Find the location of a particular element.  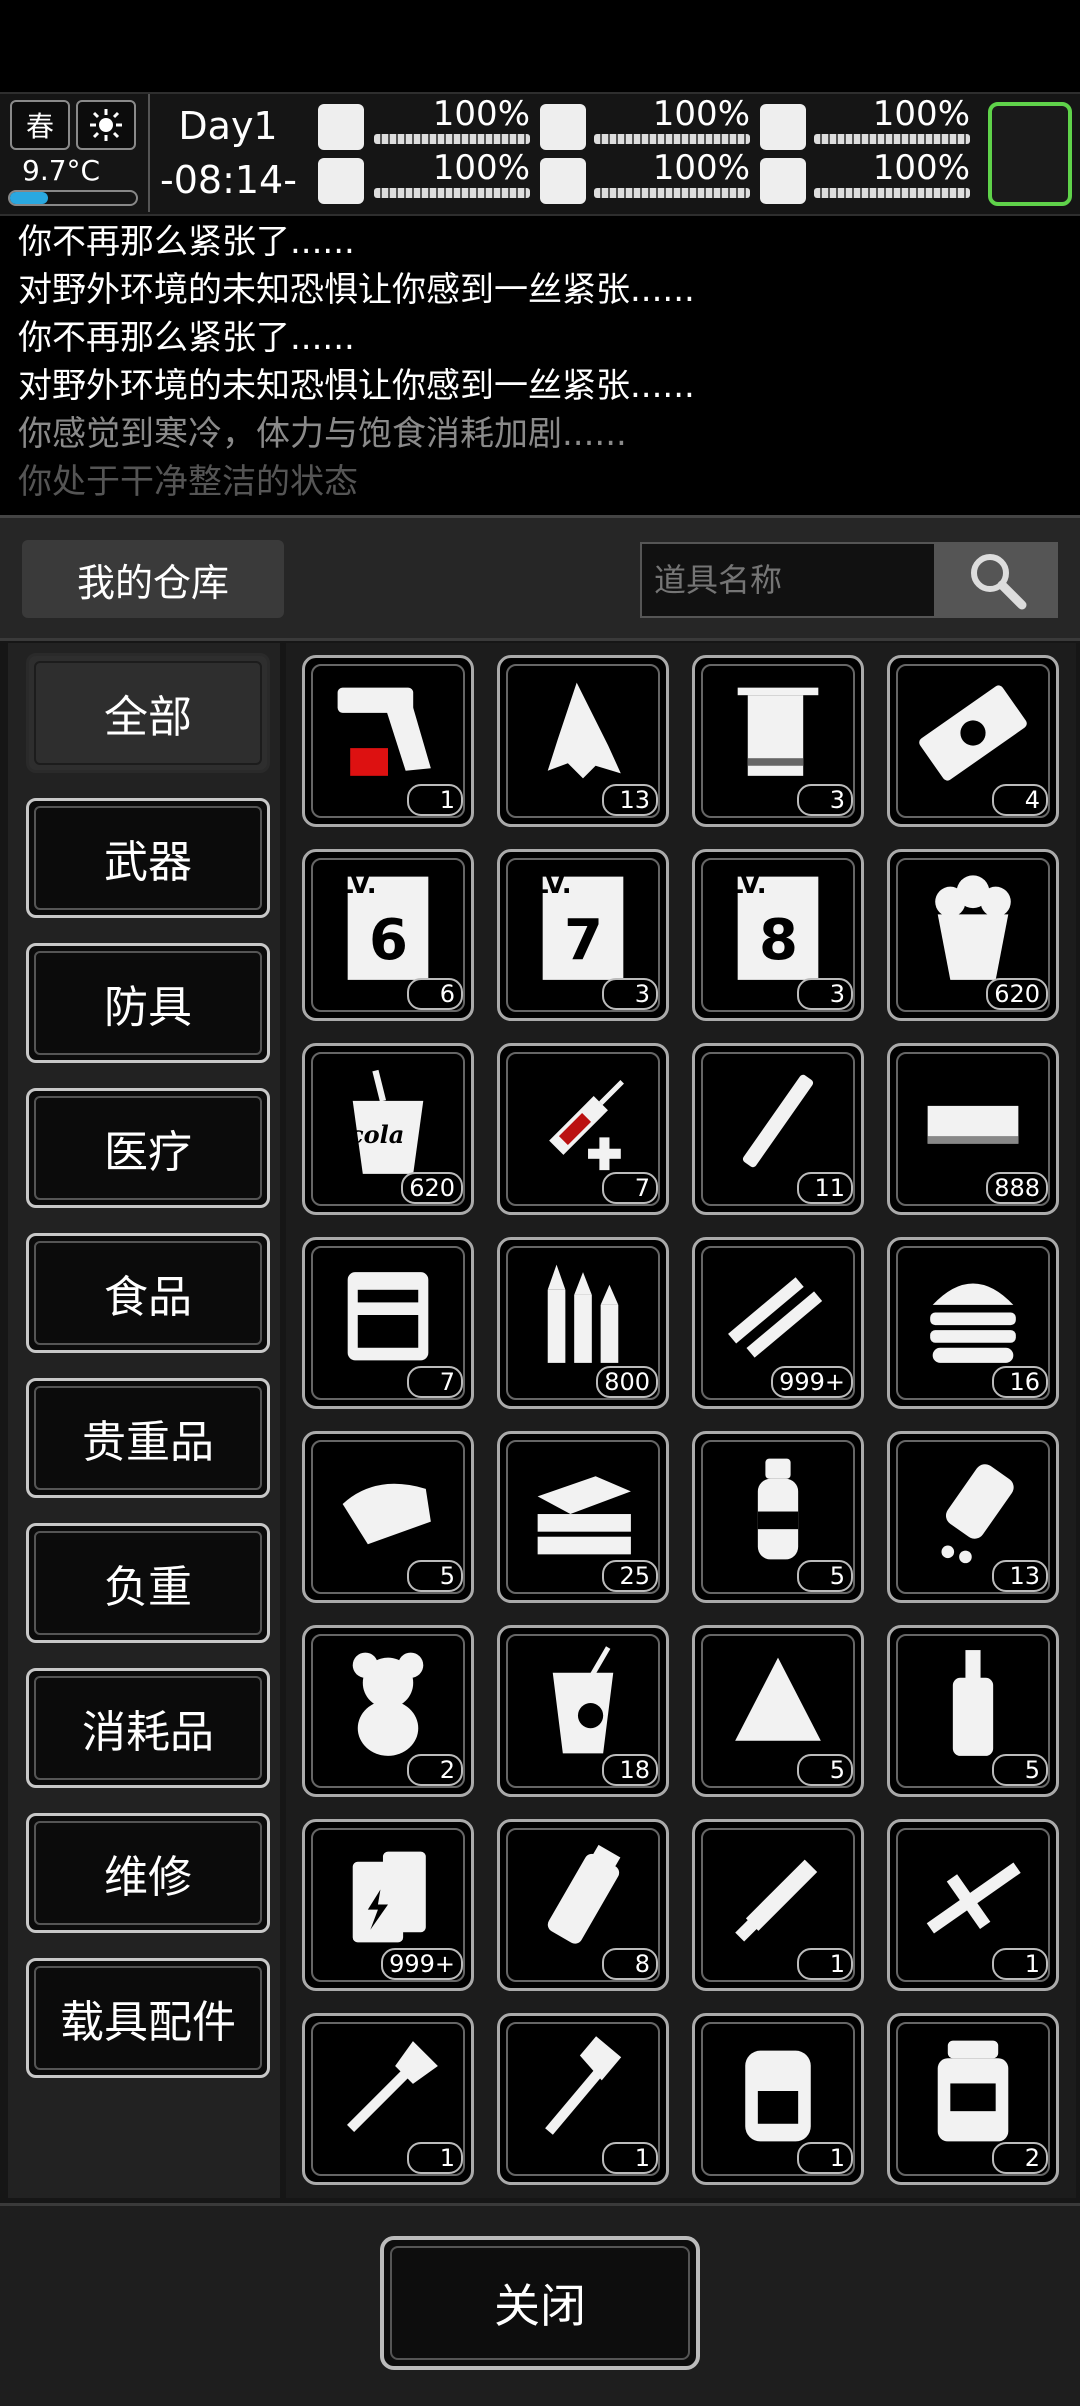

category-tab: 维修 is located at coordinates (148, 1873).